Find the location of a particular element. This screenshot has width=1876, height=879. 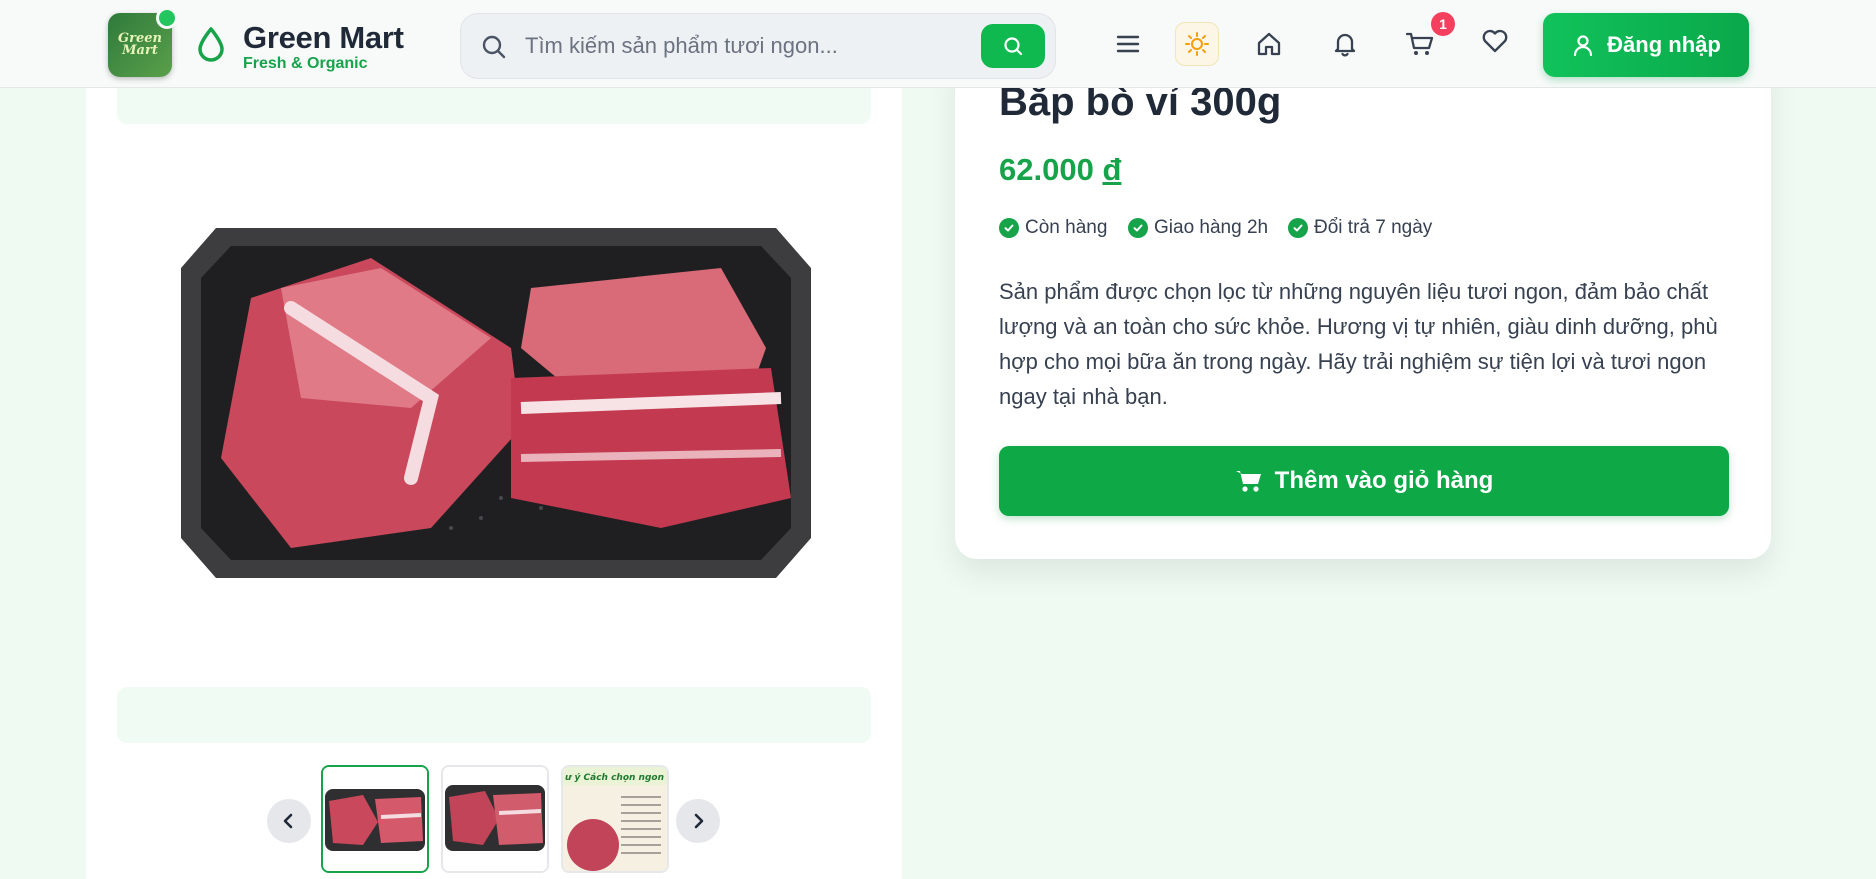

notifications-button is located at coordinates (1345, 44).